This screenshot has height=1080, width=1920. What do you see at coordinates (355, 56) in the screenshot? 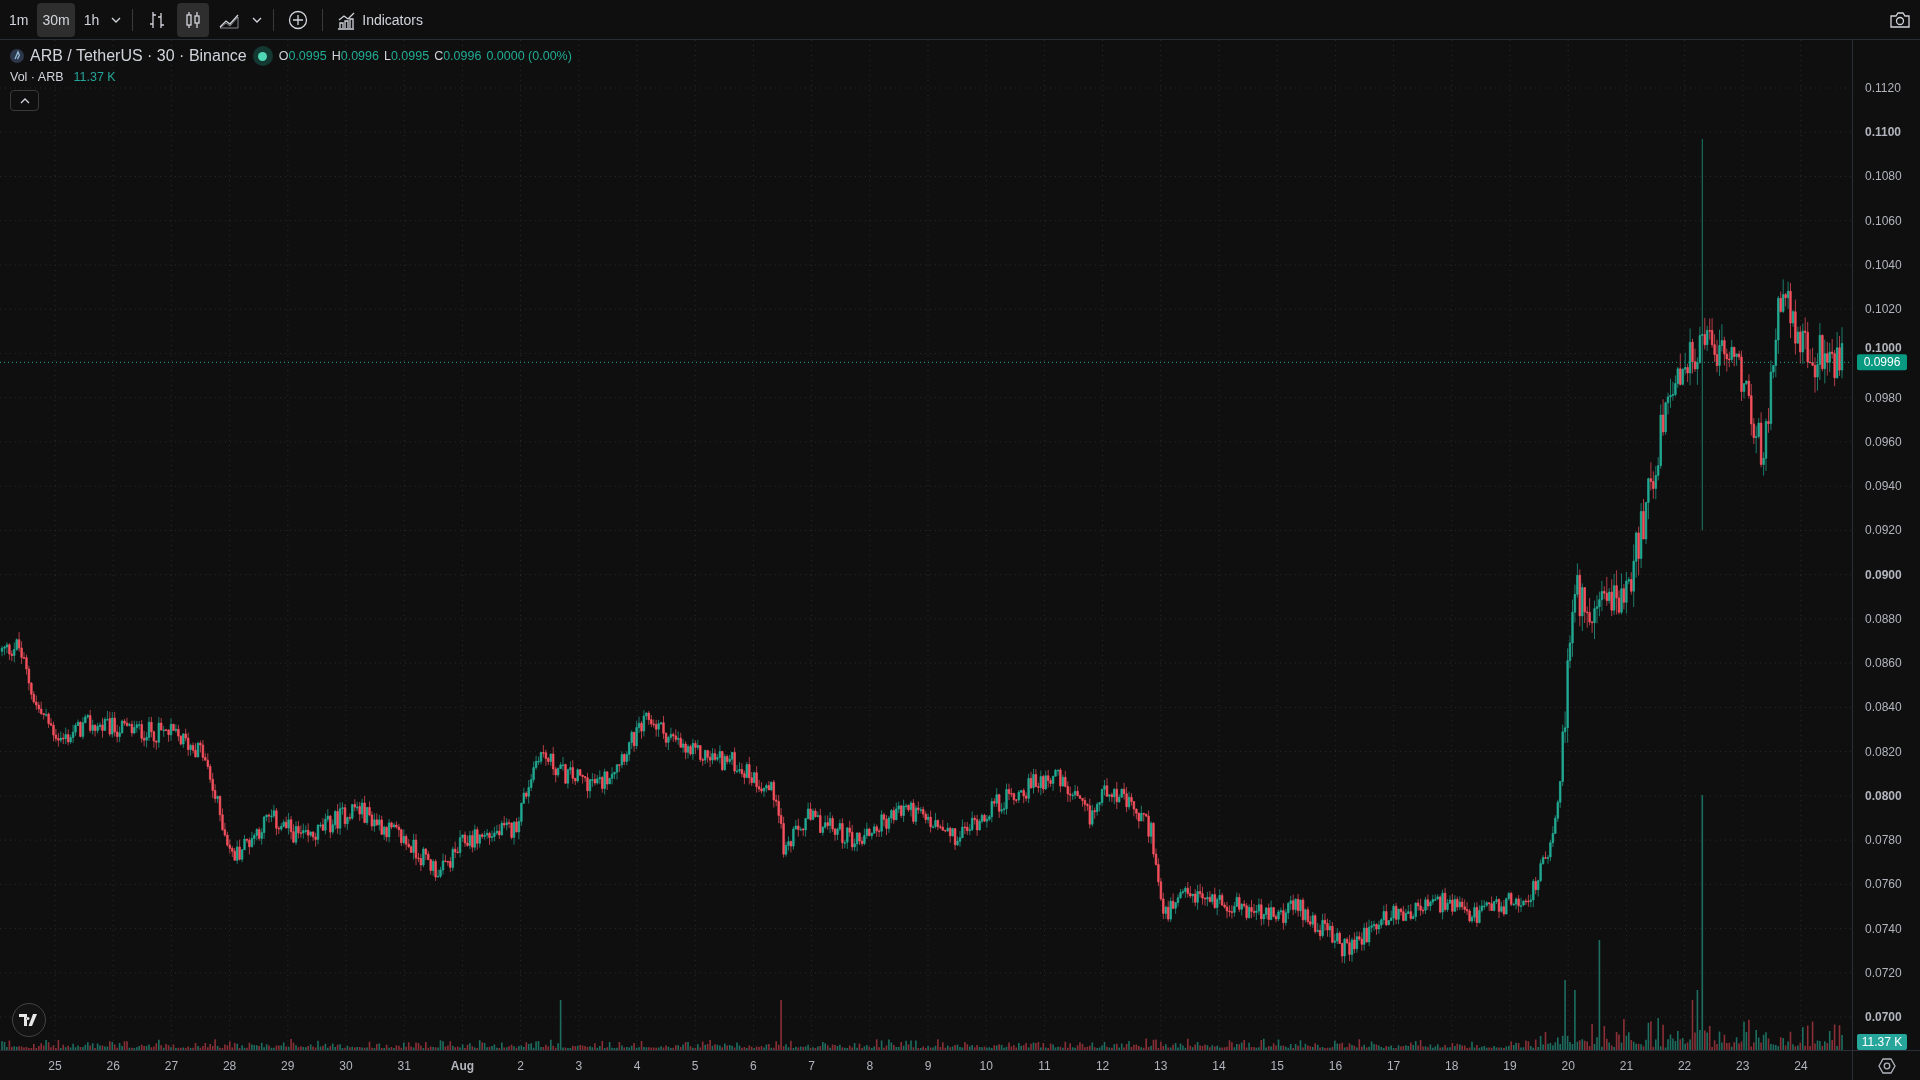
I see `ohlc-value: H0.0996` at bounding box center [355, 56].